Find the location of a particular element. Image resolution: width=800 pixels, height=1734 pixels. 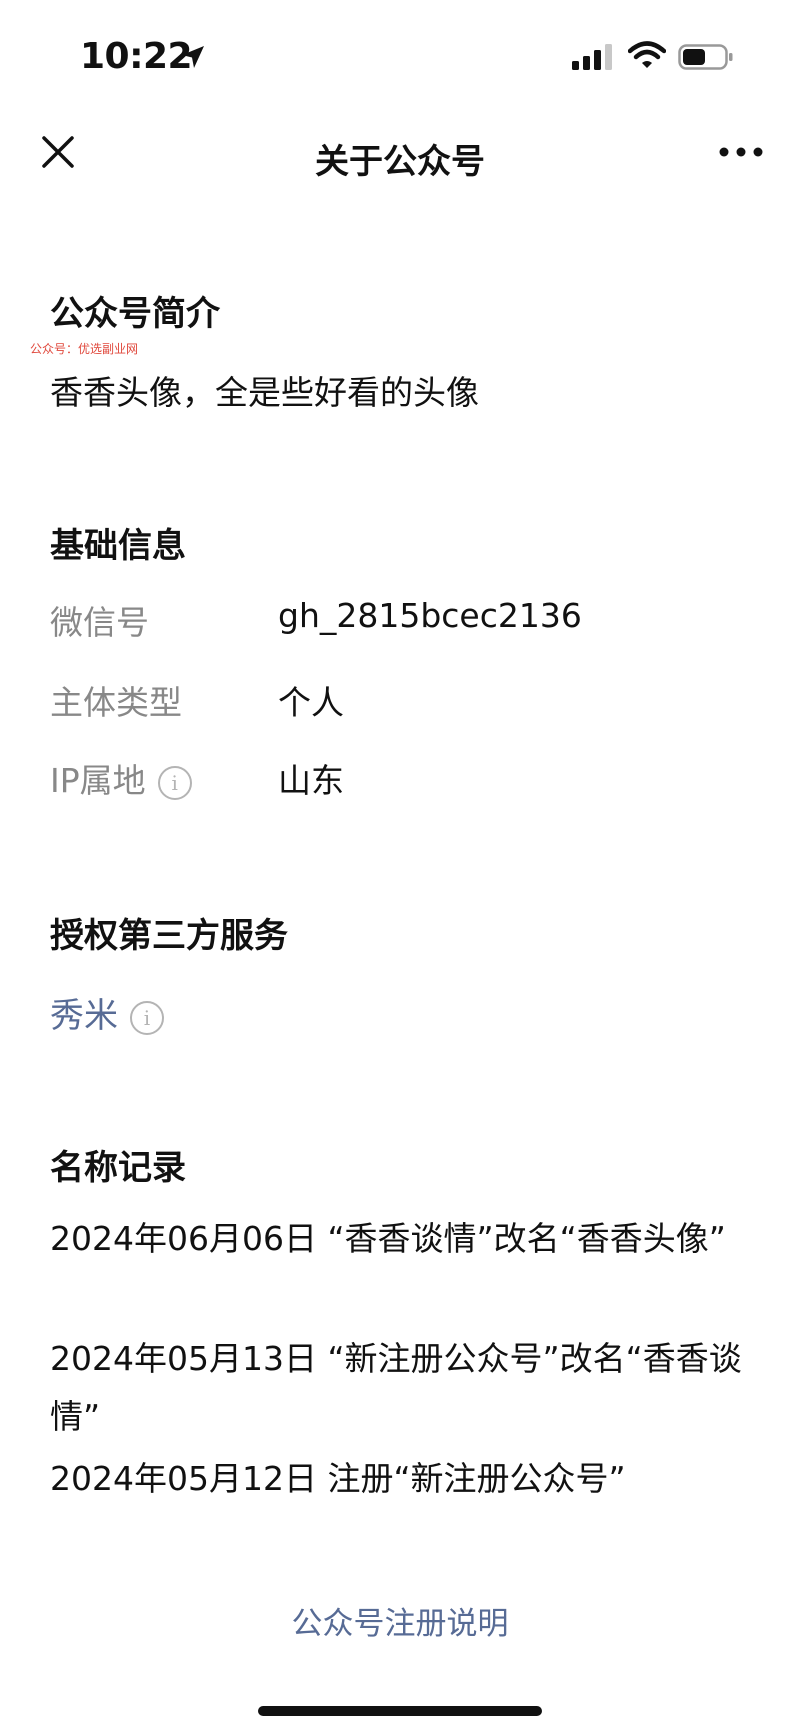

third-party-service-row: 秀米 i is located at coordinates (107, 1012).